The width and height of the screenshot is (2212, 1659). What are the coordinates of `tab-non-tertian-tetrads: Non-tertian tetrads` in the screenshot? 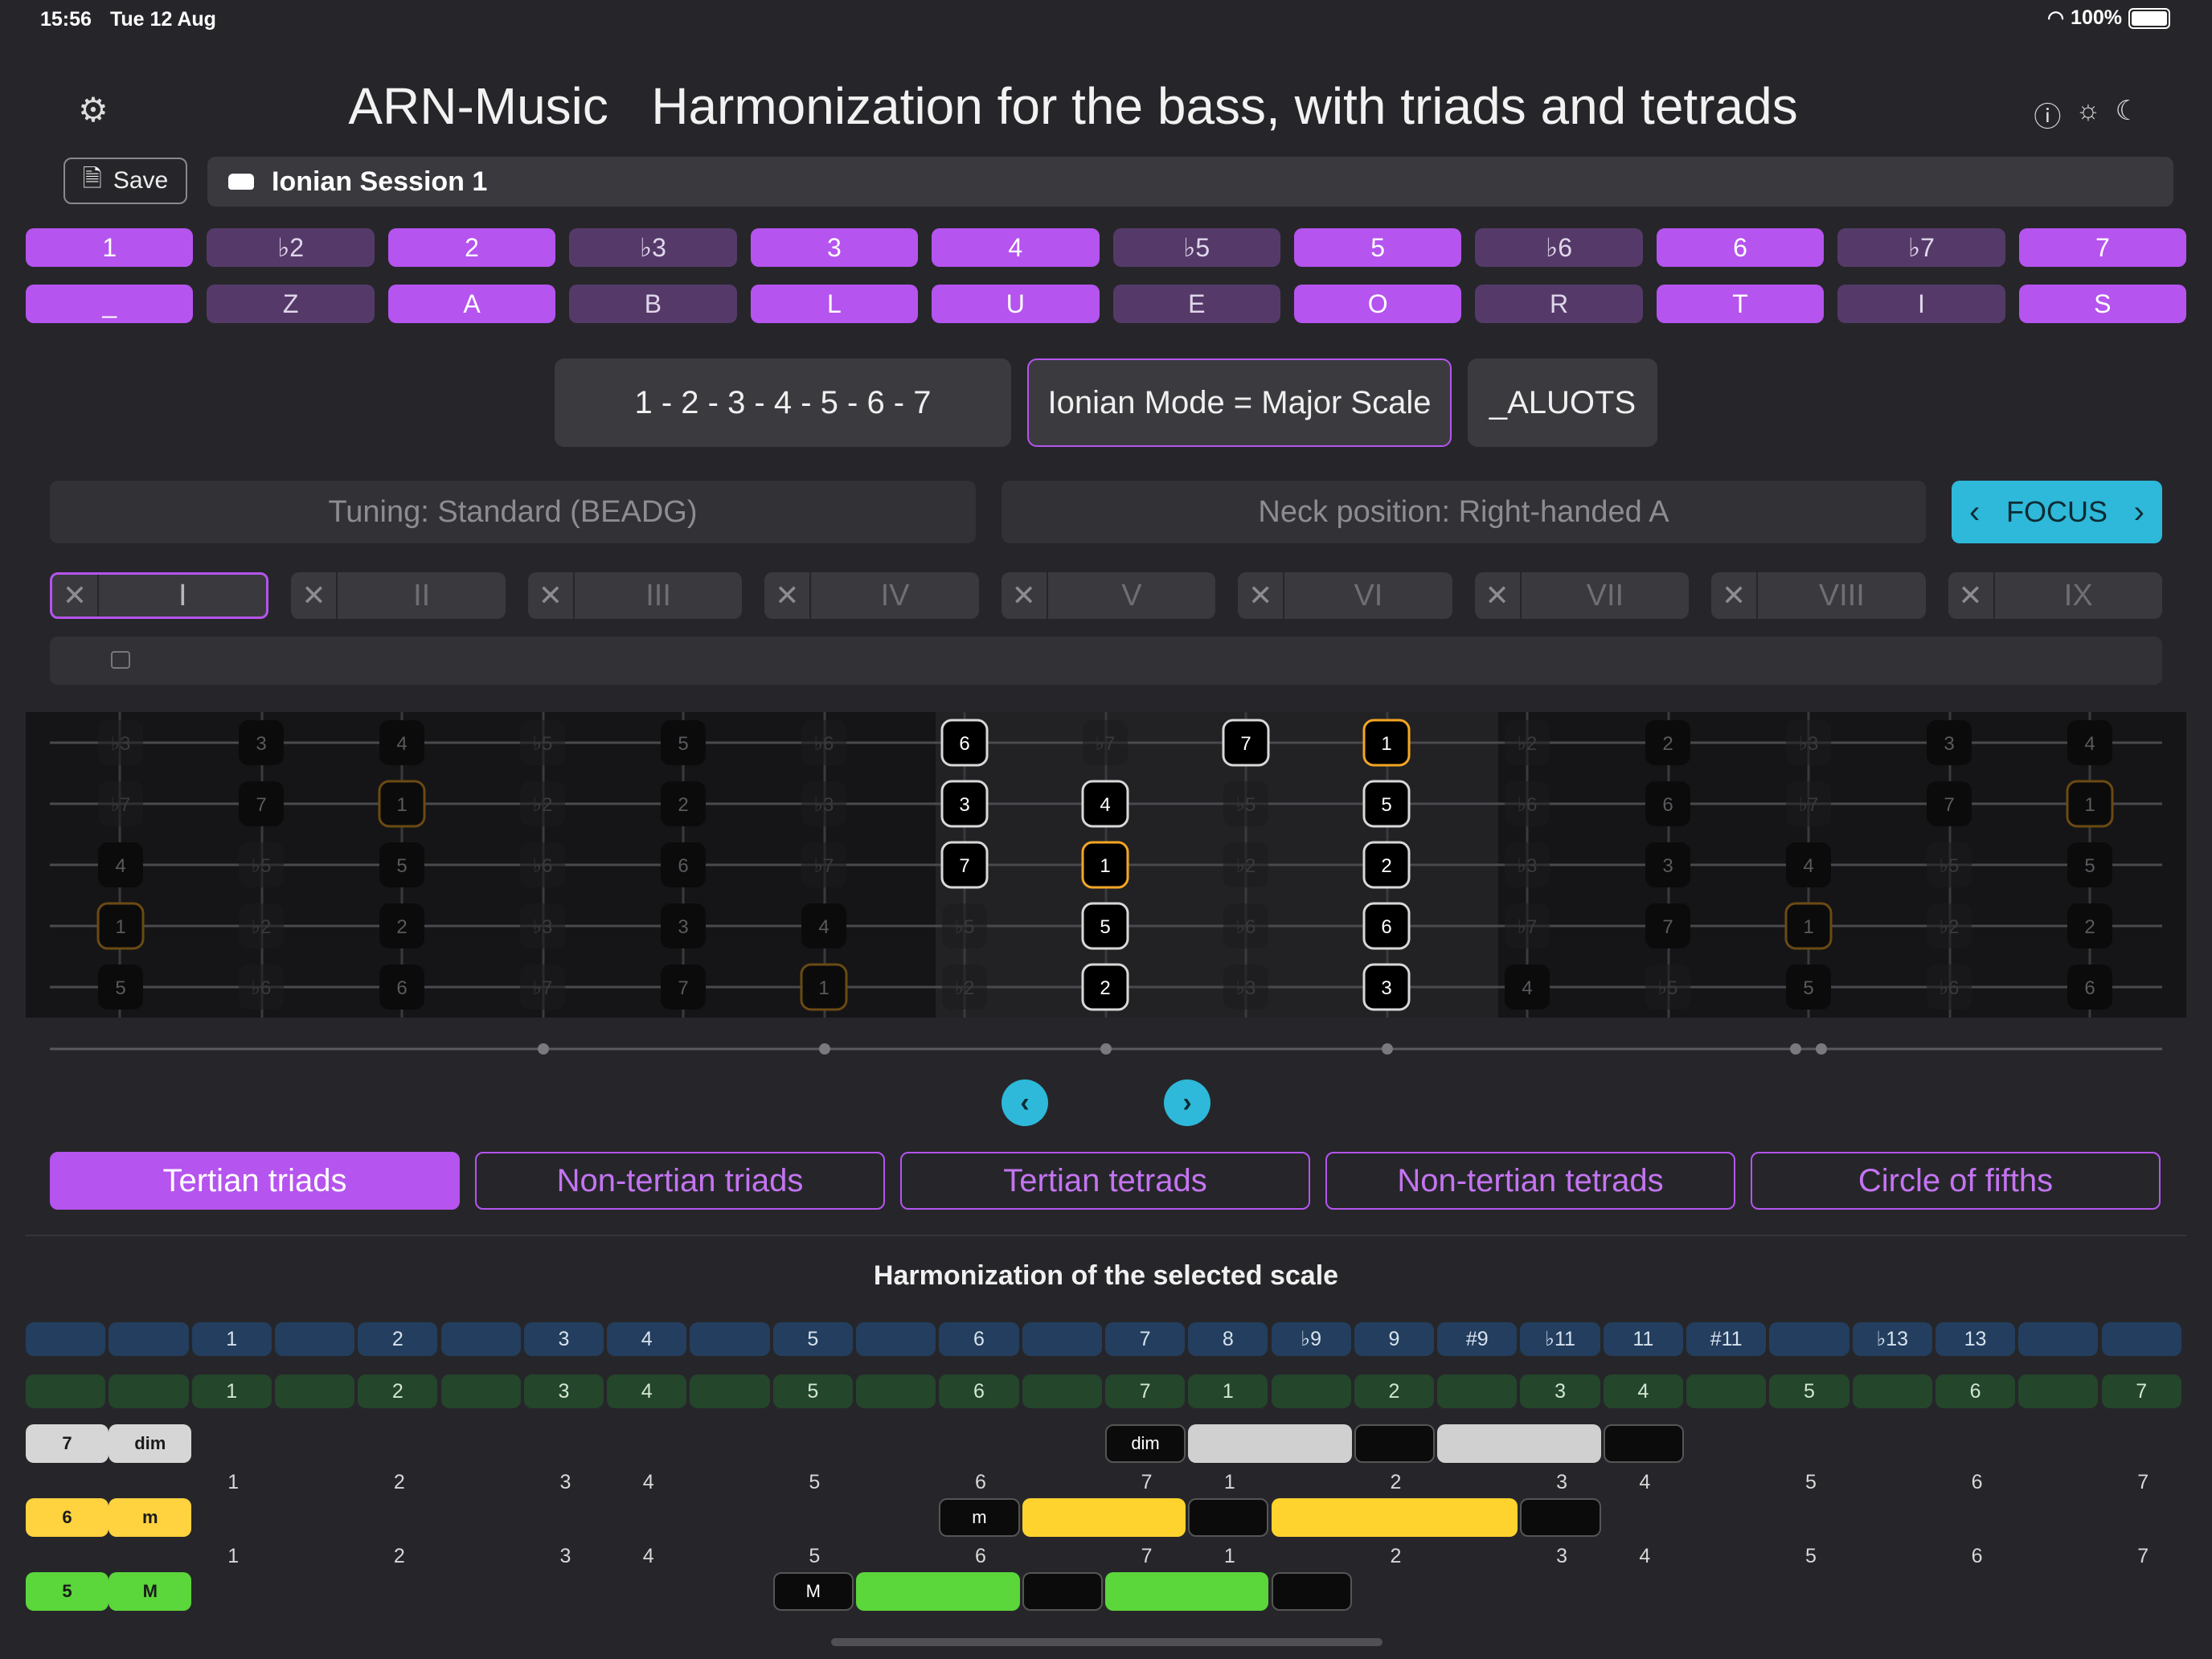 It's located at (1530, 1181).